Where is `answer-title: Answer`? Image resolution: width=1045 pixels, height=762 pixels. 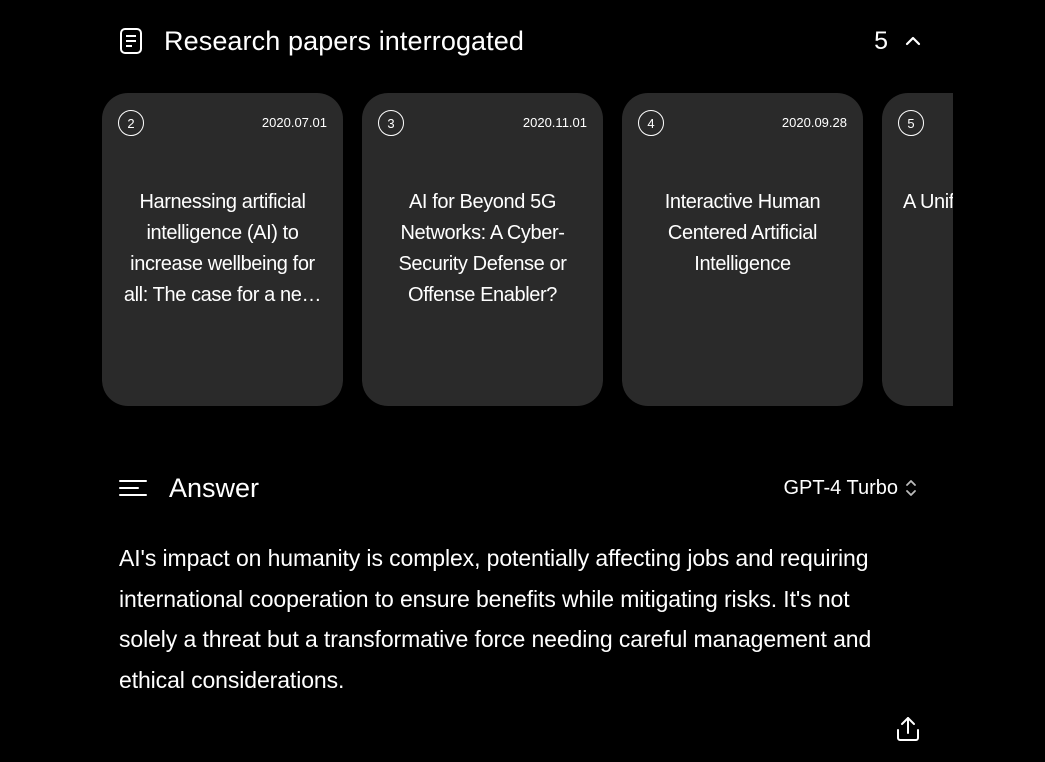 answer-title: Answer is located at coordinates (214, 487).